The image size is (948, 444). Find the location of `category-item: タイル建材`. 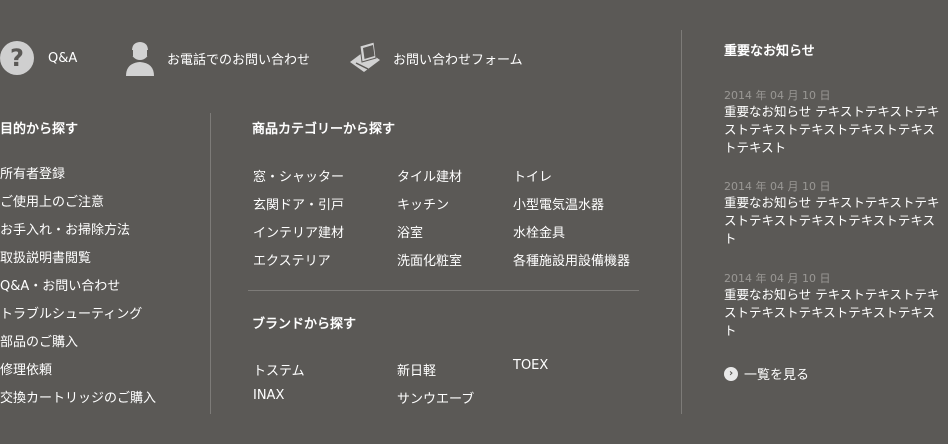

category-item: タイル建材 is located at coordinates (429, 175).